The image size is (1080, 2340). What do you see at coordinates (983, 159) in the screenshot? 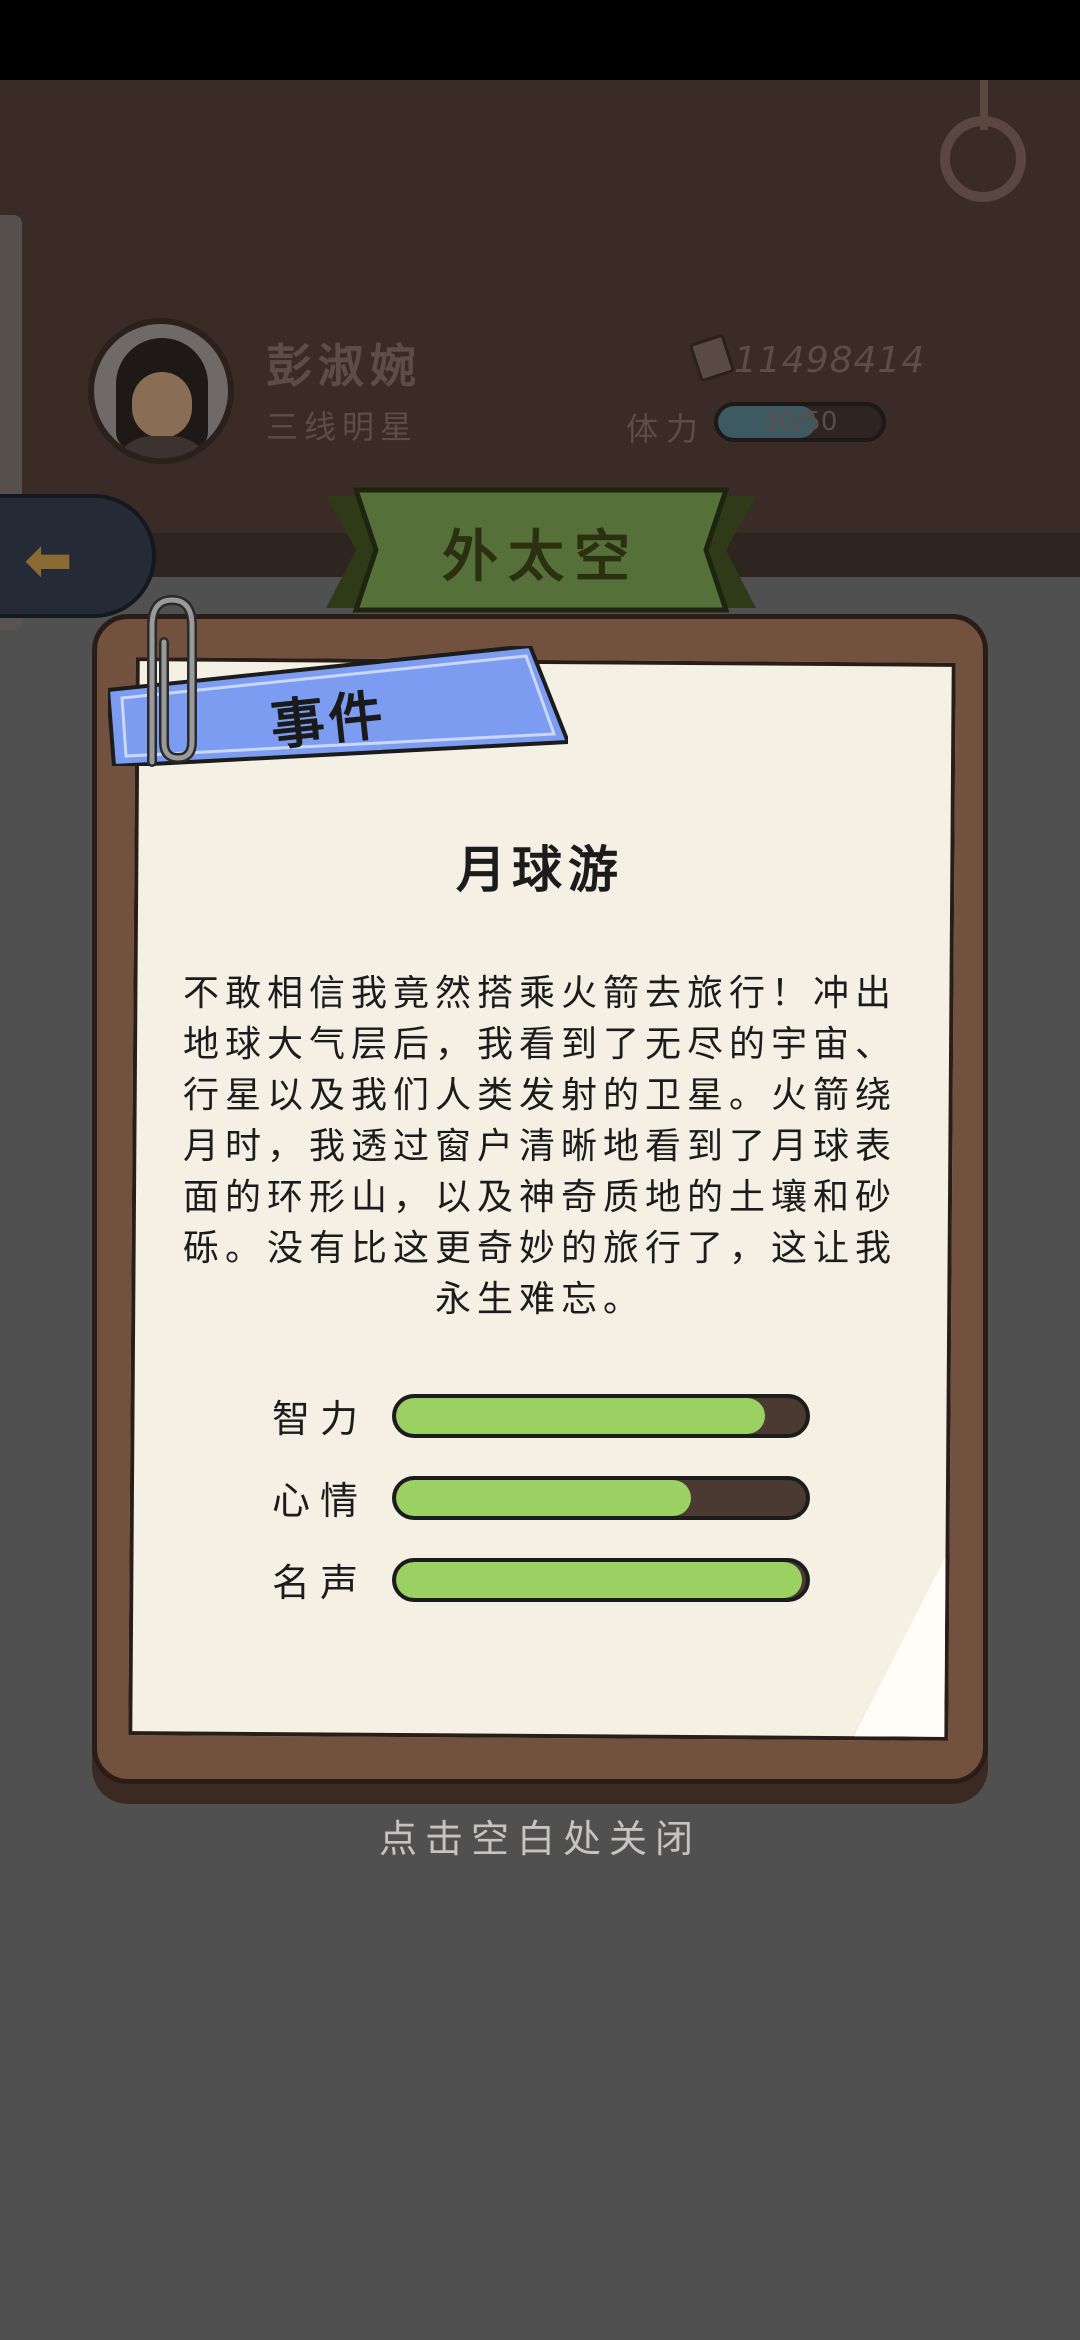
I see `hook-ring-icon` at bounding box center [983, 159].